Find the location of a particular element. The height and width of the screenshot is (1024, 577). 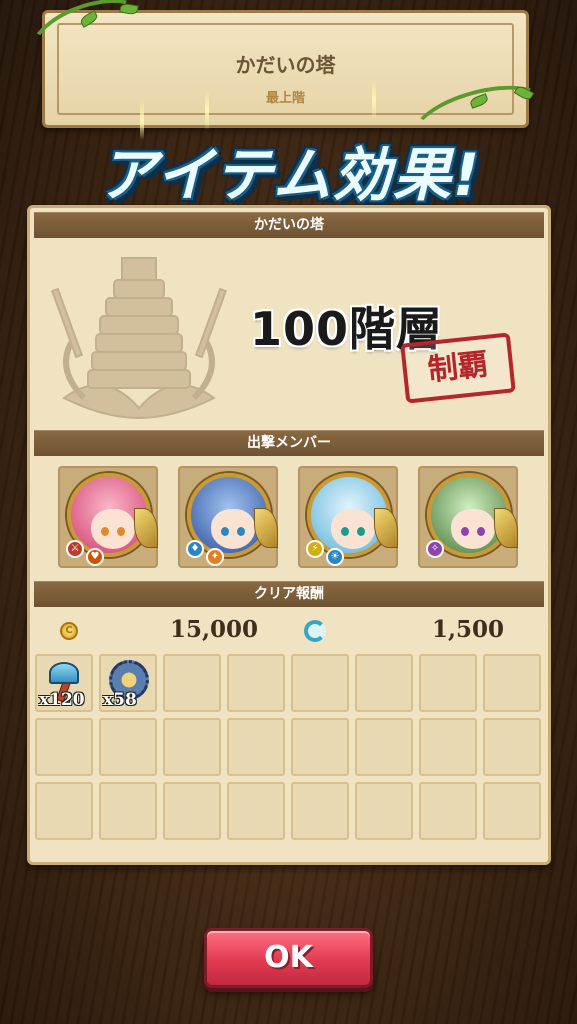

element-icon: ♥ is located at coordinates (95, 557).